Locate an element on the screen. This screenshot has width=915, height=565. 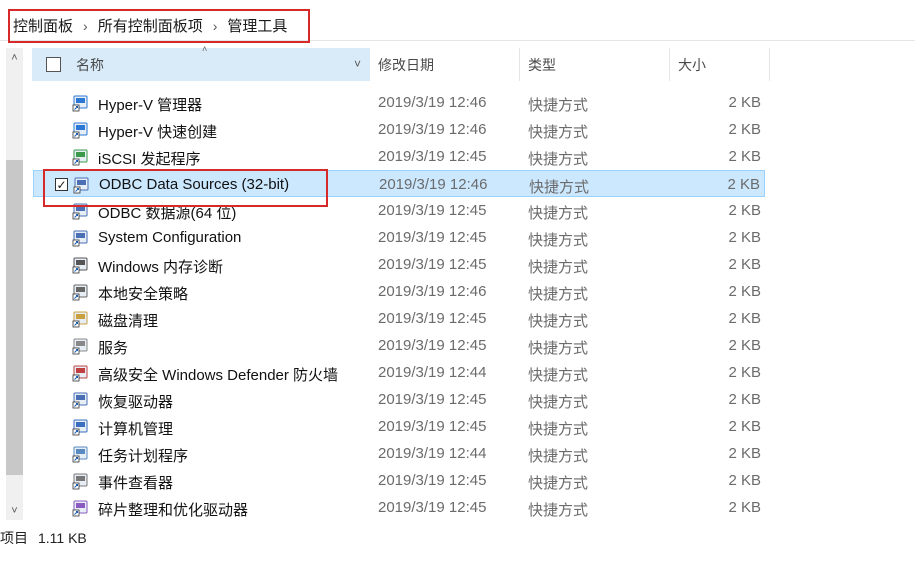
column-header-date: 修改日期 is located at coordinates (445, 64).